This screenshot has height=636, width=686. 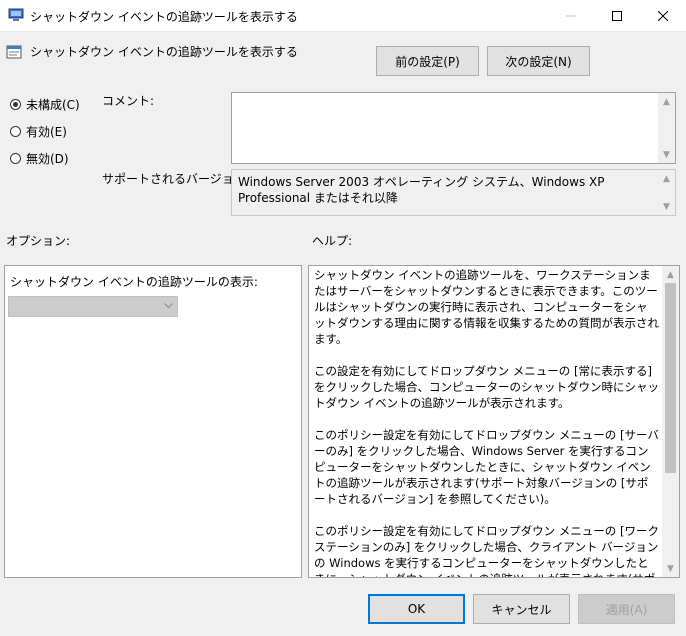 I want to click on policy-editor-icon, so click(x=16, y=15).